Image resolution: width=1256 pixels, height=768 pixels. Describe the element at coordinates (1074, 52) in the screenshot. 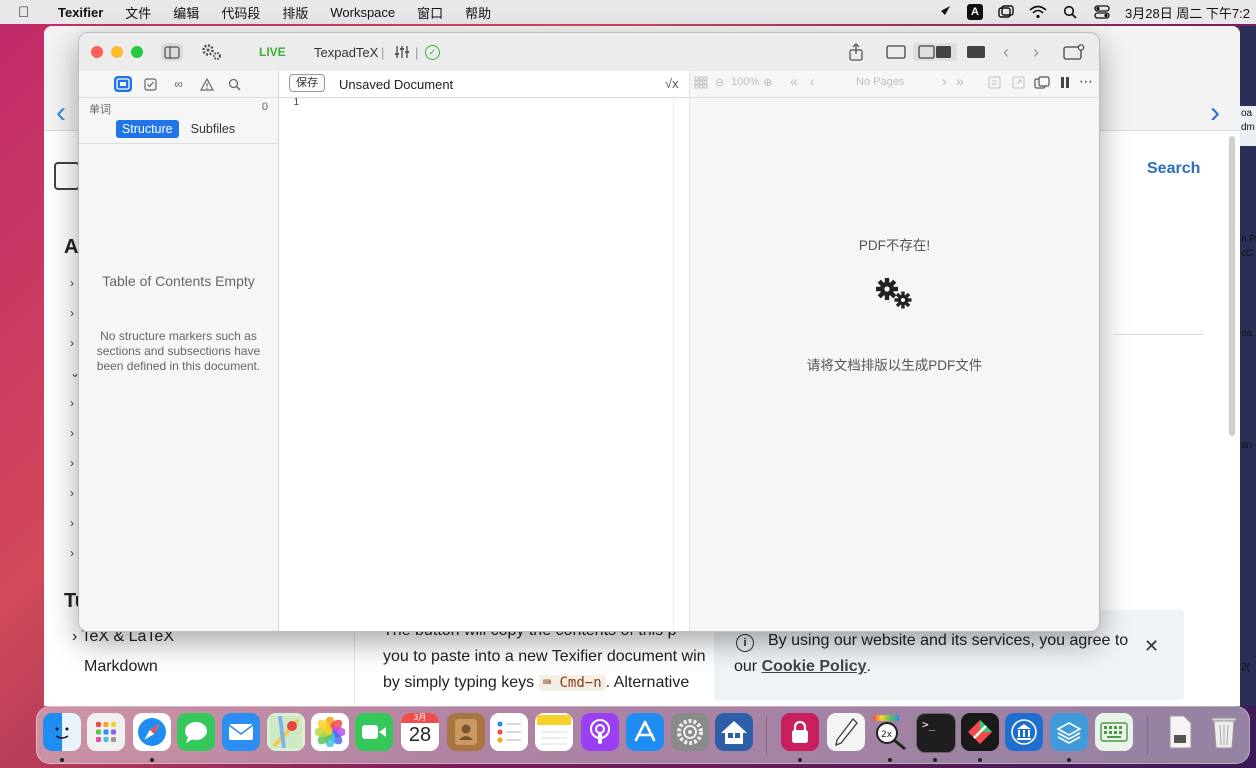

I see `new-window-button` at that location.